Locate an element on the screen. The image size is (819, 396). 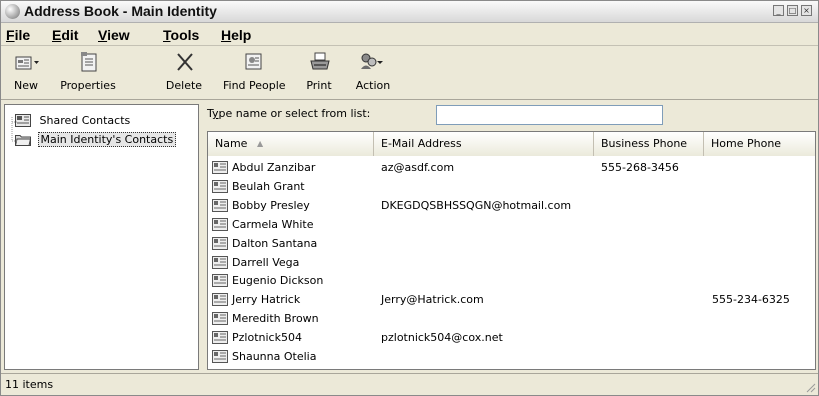
properties-icon is located at coordinates (89, 62).